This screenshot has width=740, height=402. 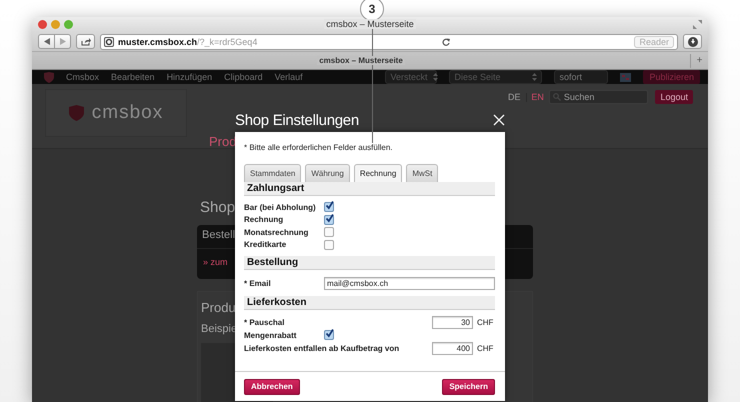 I want to click on download-icon, so click(x=693, y=41).